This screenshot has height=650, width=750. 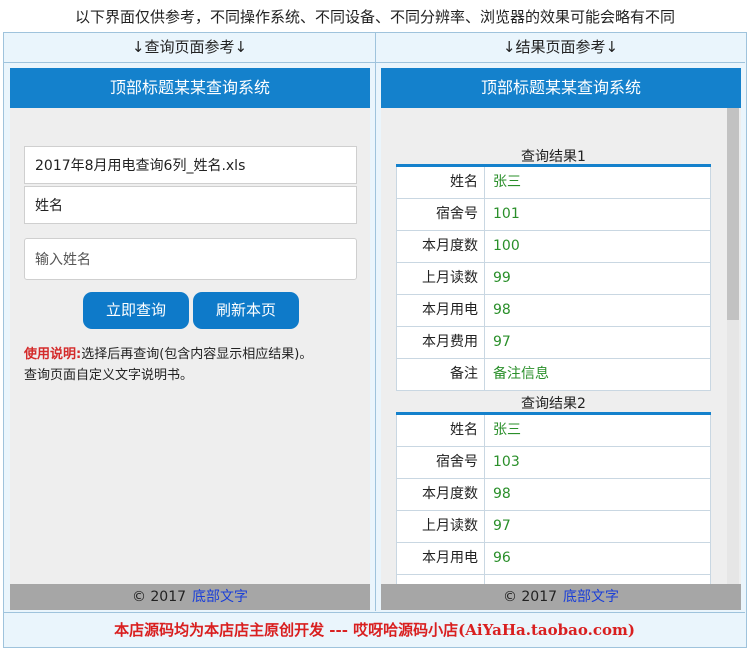 I want to click on row-value: 103, so click(x=506, y=462).